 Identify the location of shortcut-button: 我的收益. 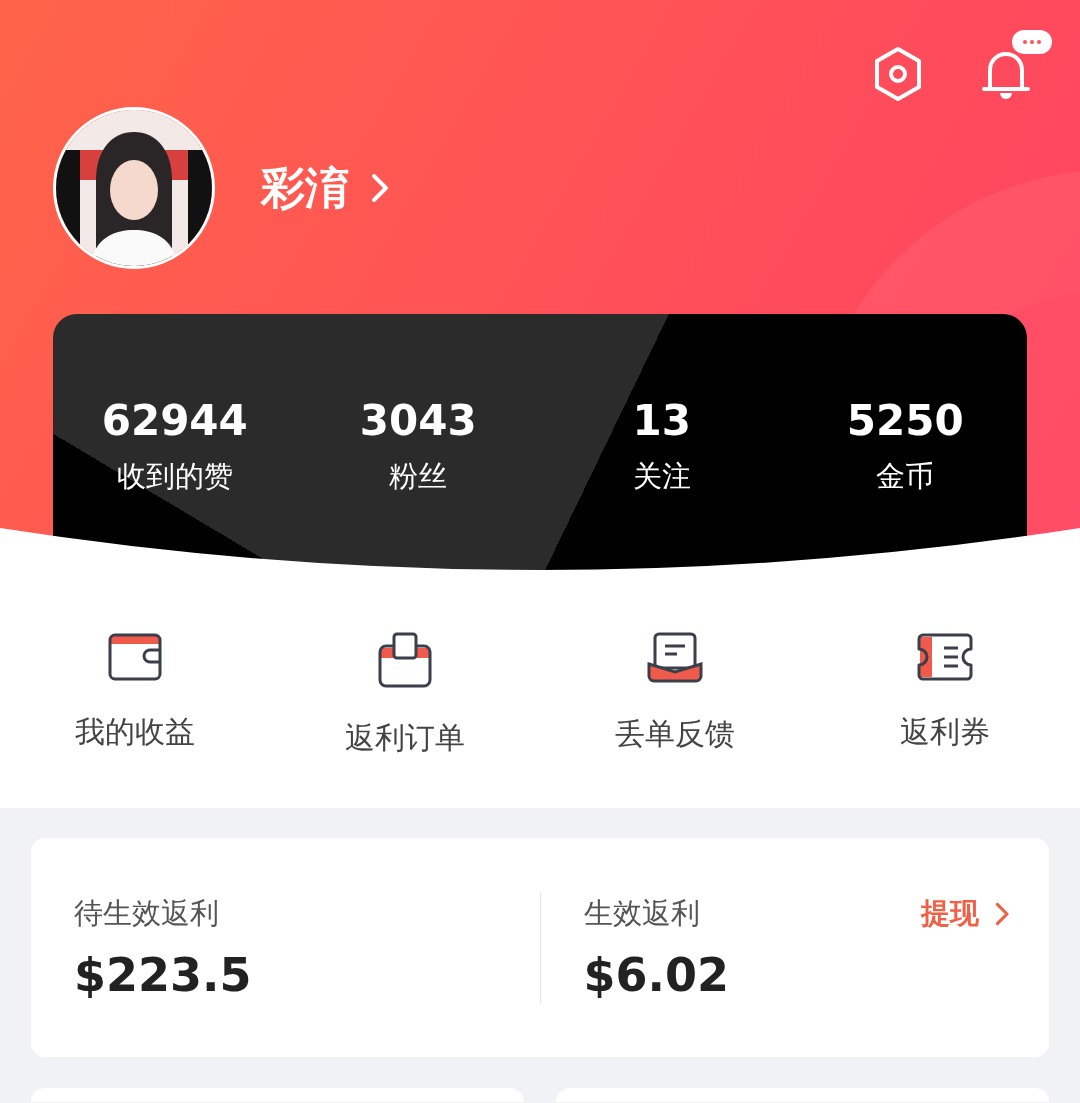
(135, 692).